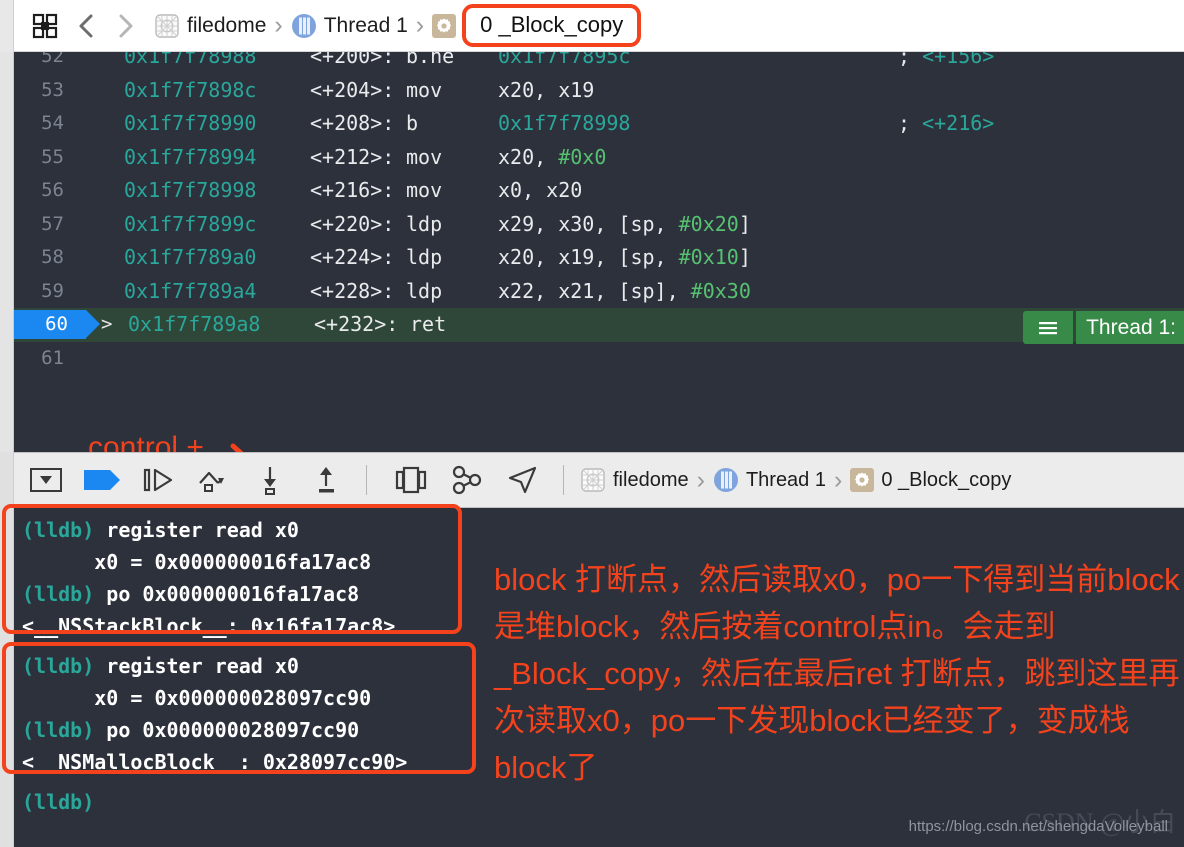 The image size is (1184, 847). I want to click on grid-icon, so click(45, 26).